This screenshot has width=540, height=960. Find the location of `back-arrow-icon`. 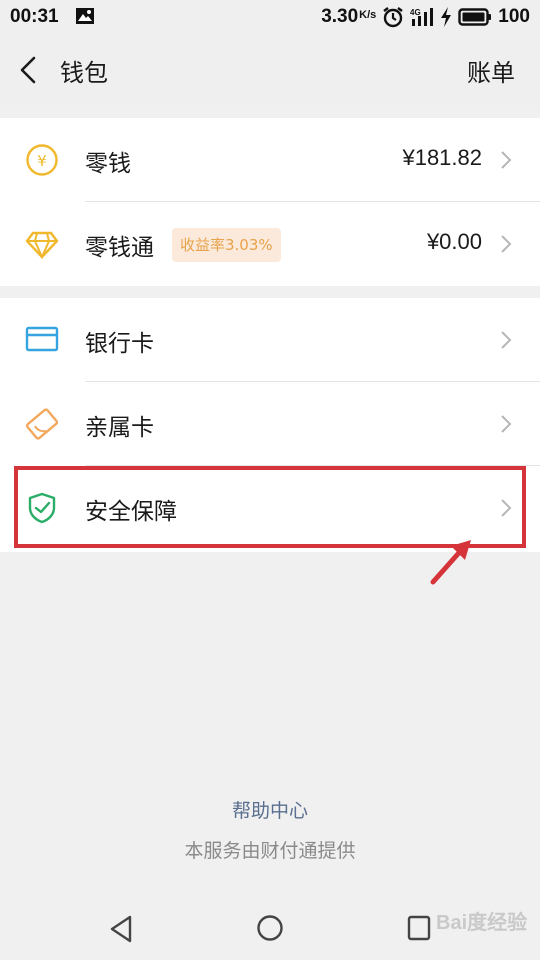

back-arrow-icon is located at coordinates (29, 70).